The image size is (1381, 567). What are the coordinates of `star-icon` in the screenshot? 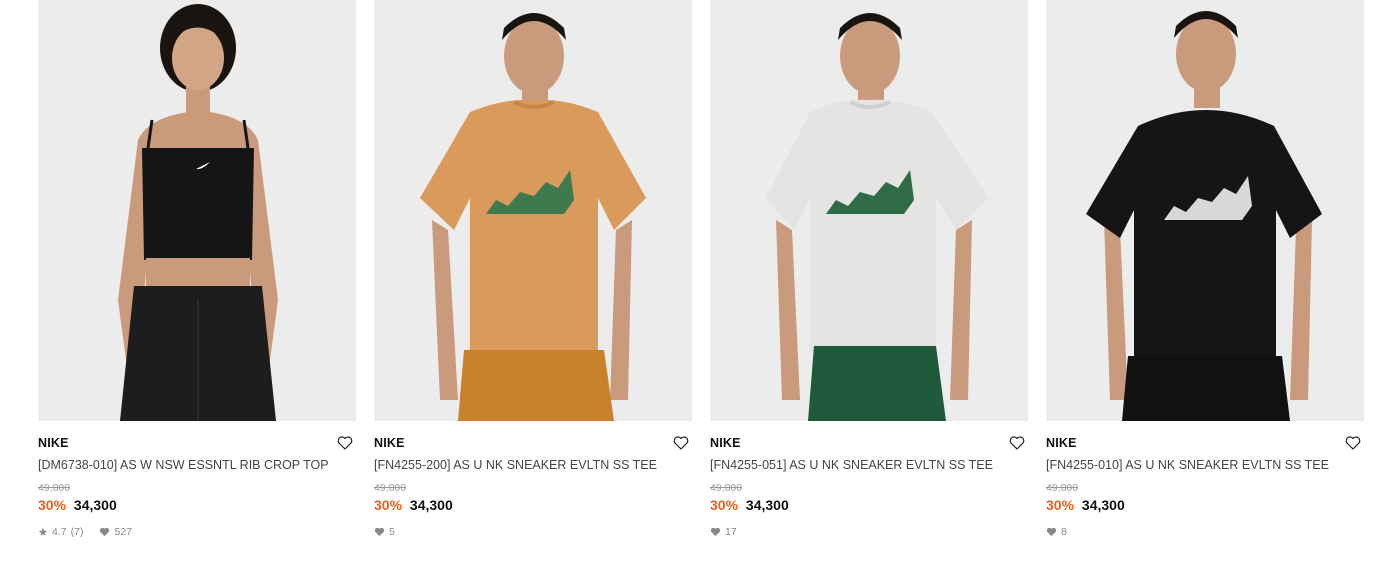 It's located at (43, 531).